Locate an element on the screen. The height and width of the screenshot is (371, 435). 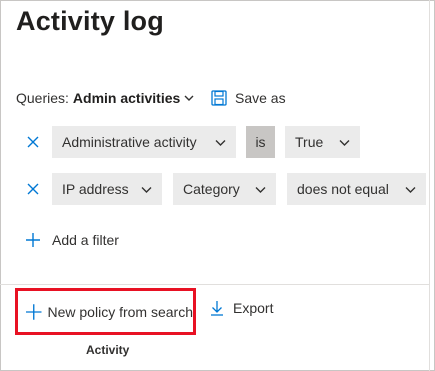
filter-field-dropdown: Administrative activity is located at coordinates (144, 142).